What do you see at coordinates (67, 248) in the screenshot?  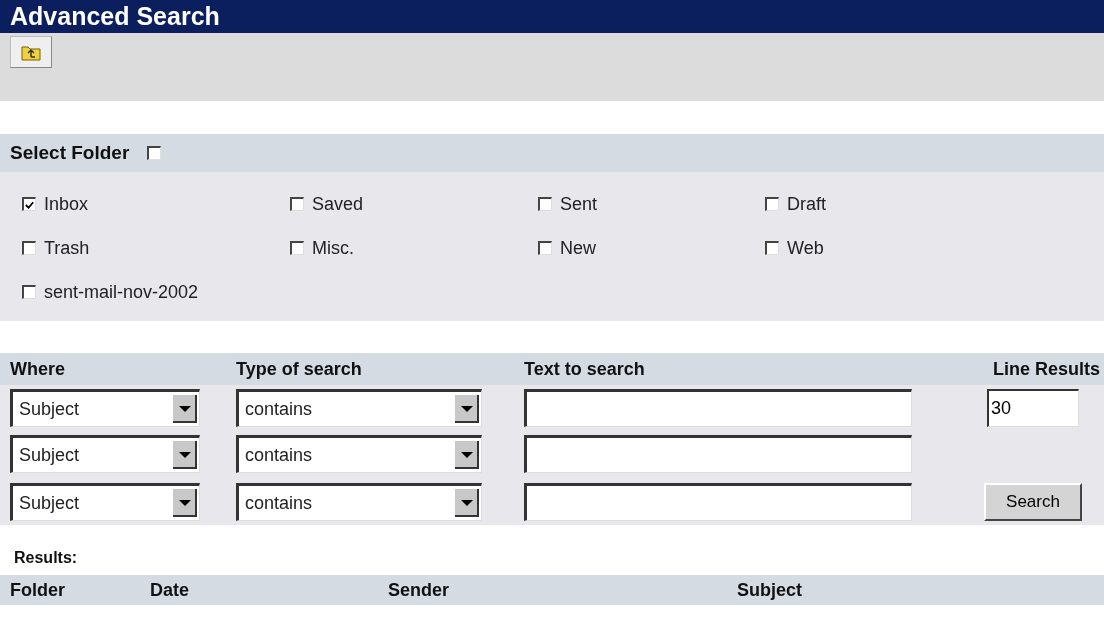 I see `folder-label: Trash` at bounding box center [67, 248].